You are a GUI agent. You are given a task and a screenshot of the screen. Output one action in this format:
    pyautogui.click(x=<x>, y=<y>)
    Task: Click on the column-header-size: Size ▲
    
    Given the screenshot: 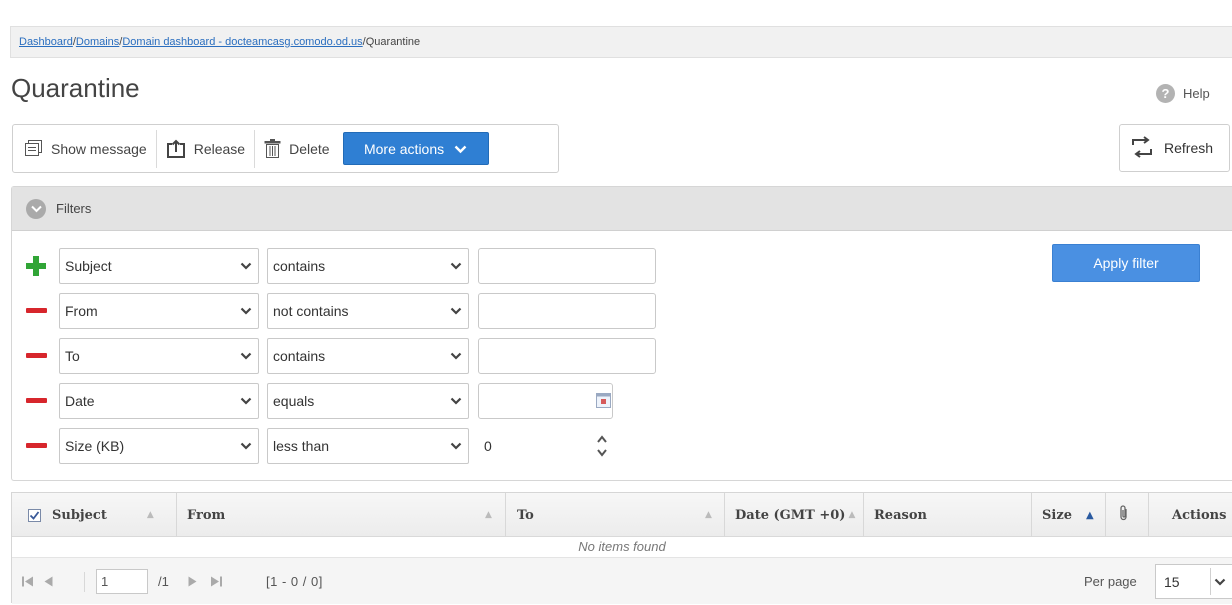 What is the action you would take?
    pyautogui.click(x=1068, y=515)
    